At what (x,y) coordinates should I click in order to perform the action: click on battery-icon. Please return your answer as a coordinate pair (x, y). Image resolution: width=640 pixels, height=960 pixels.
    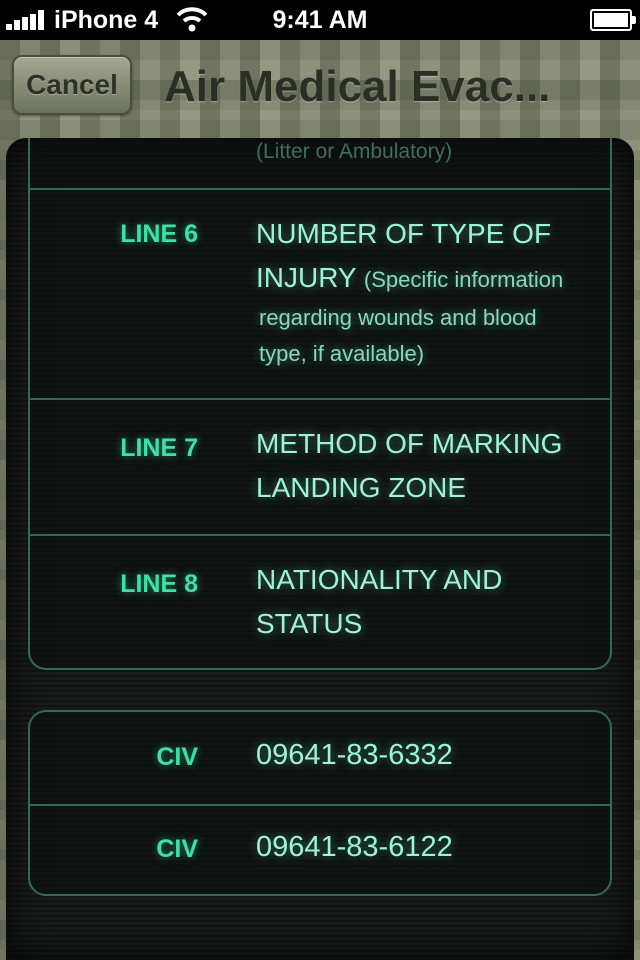
    Looking at the image, I should click on (613, 20).